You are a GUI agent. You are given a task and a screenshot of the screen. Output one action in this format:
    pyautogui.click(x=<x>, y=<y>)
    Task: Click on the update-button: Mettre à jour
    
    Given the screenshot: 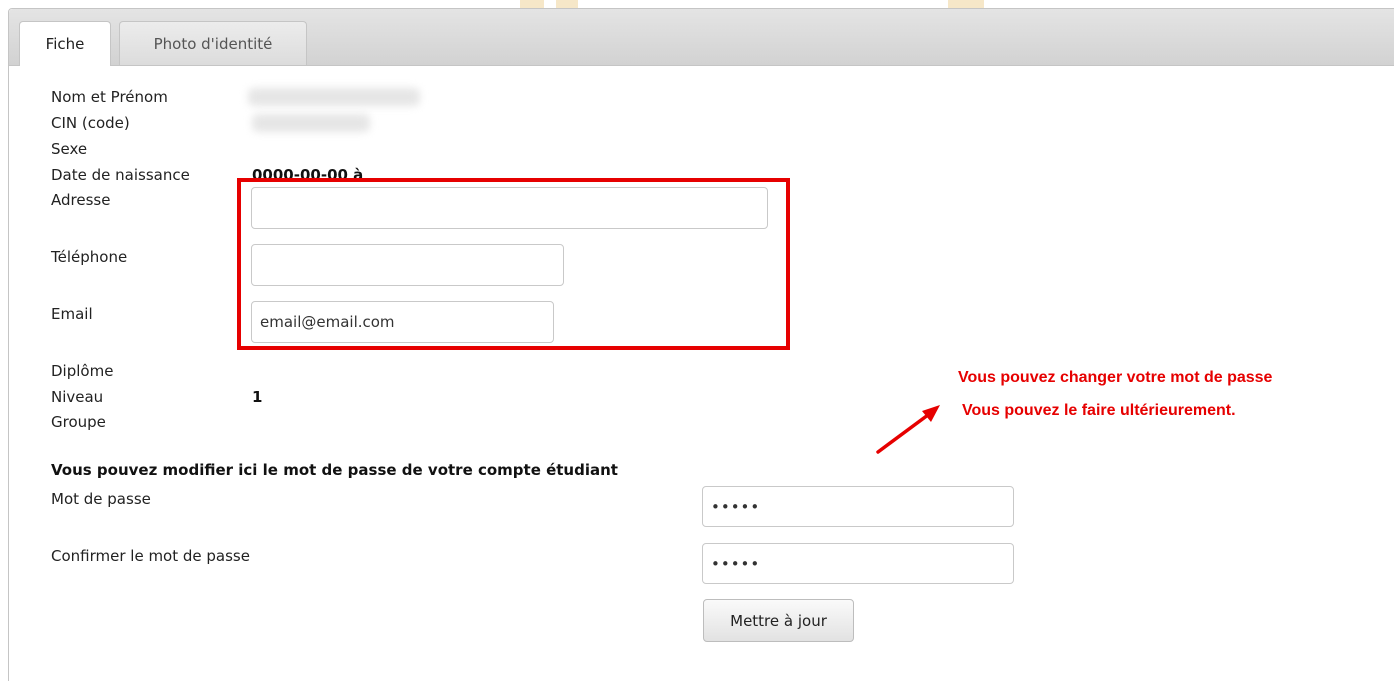 What is the action you would take?
    pyautogui.click(x=778, y=620)
    